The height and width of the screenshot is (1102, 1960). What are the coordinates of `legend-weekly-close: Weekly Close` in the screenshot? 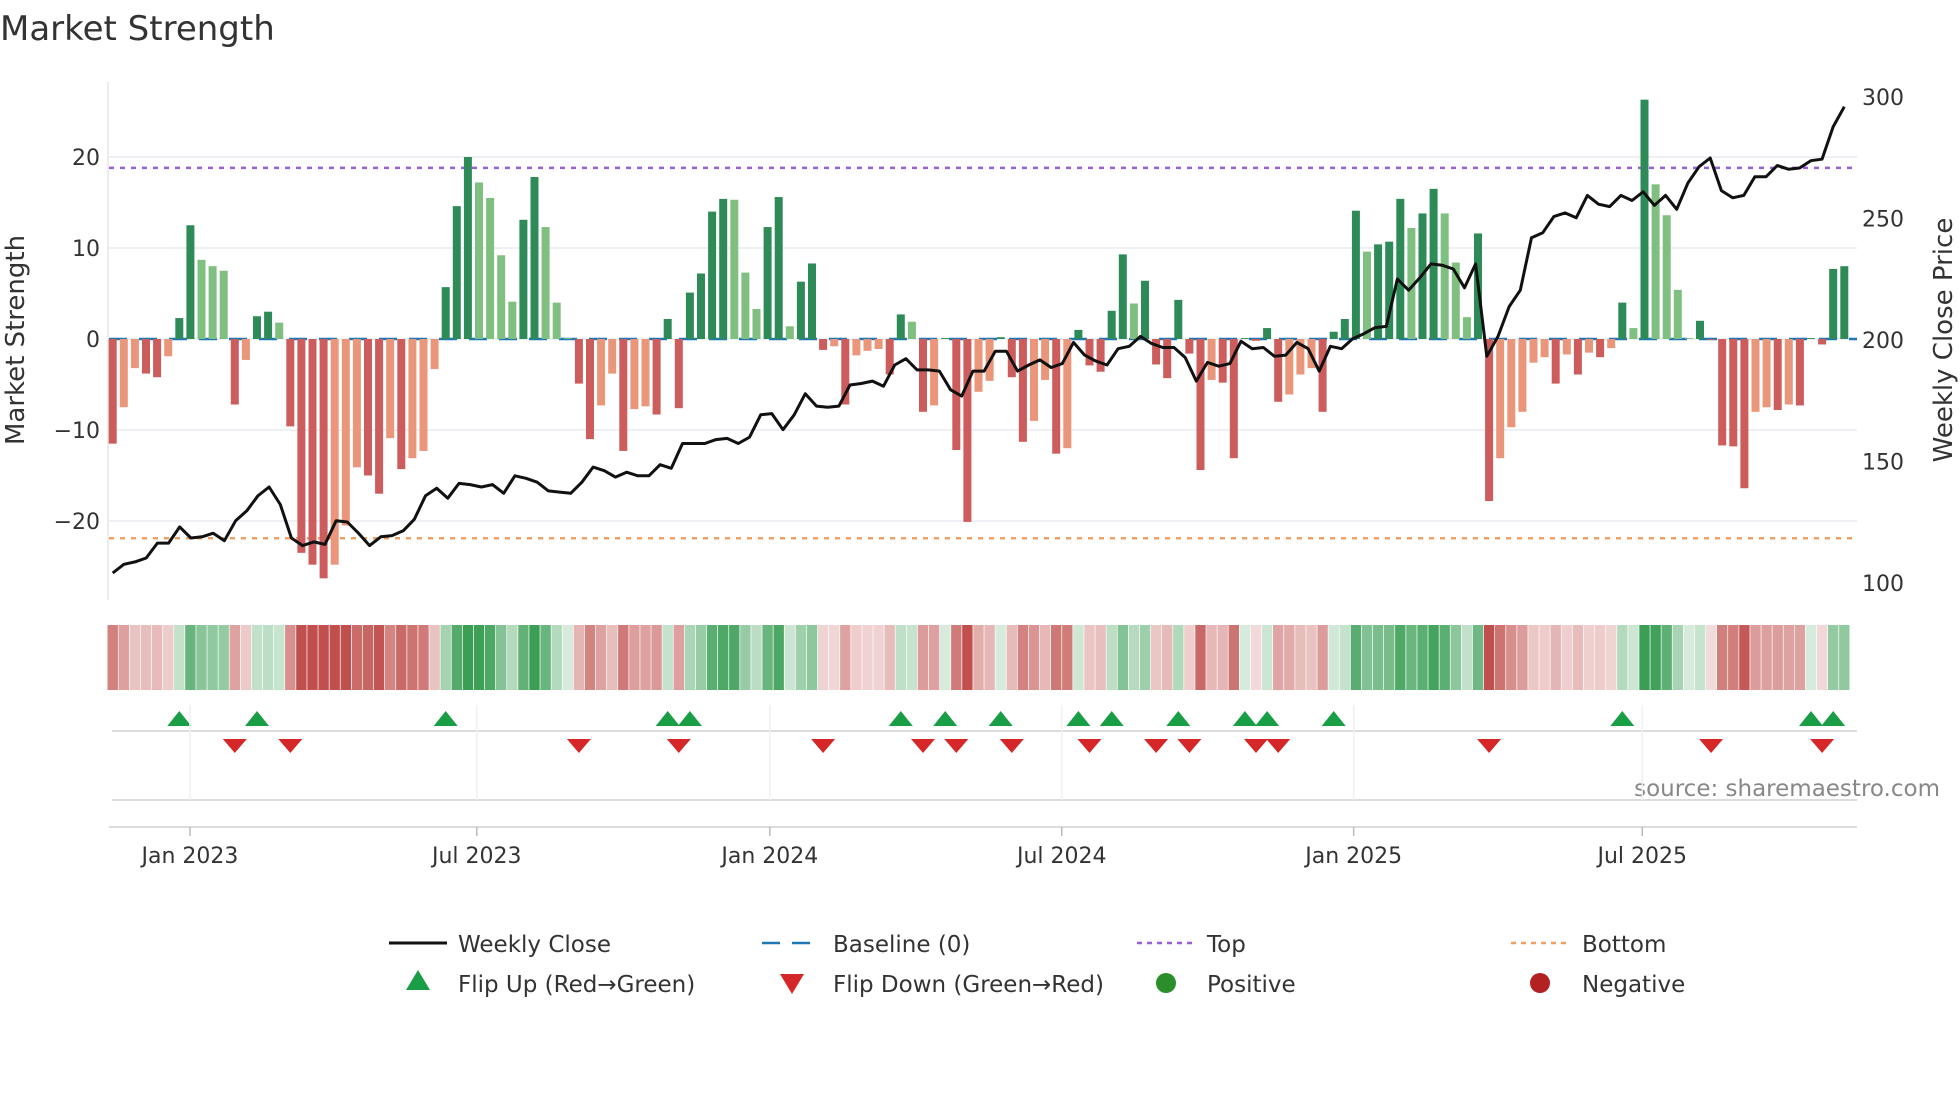 It's located at (534, 945).